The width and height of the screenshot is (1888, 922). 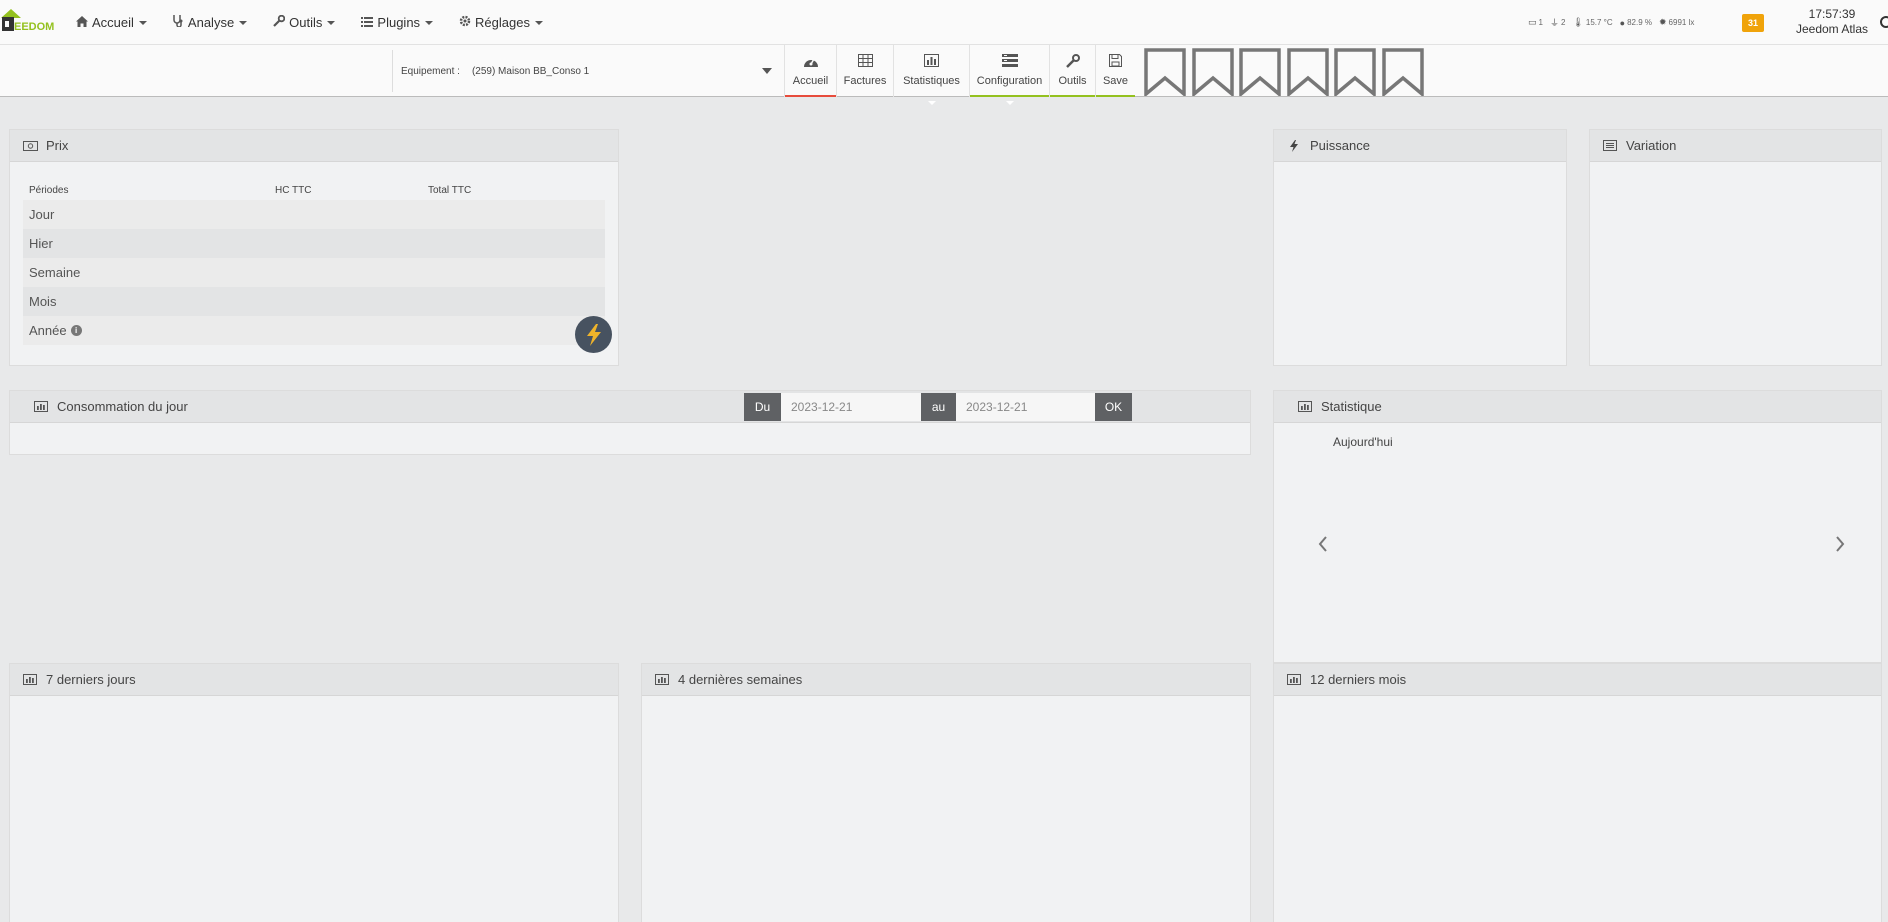 What do you see at coordinates (91, 679) in the screenshot?
I see `sept-jours-panel-title: 7 derniers jours` at bounding box center [91, 679].